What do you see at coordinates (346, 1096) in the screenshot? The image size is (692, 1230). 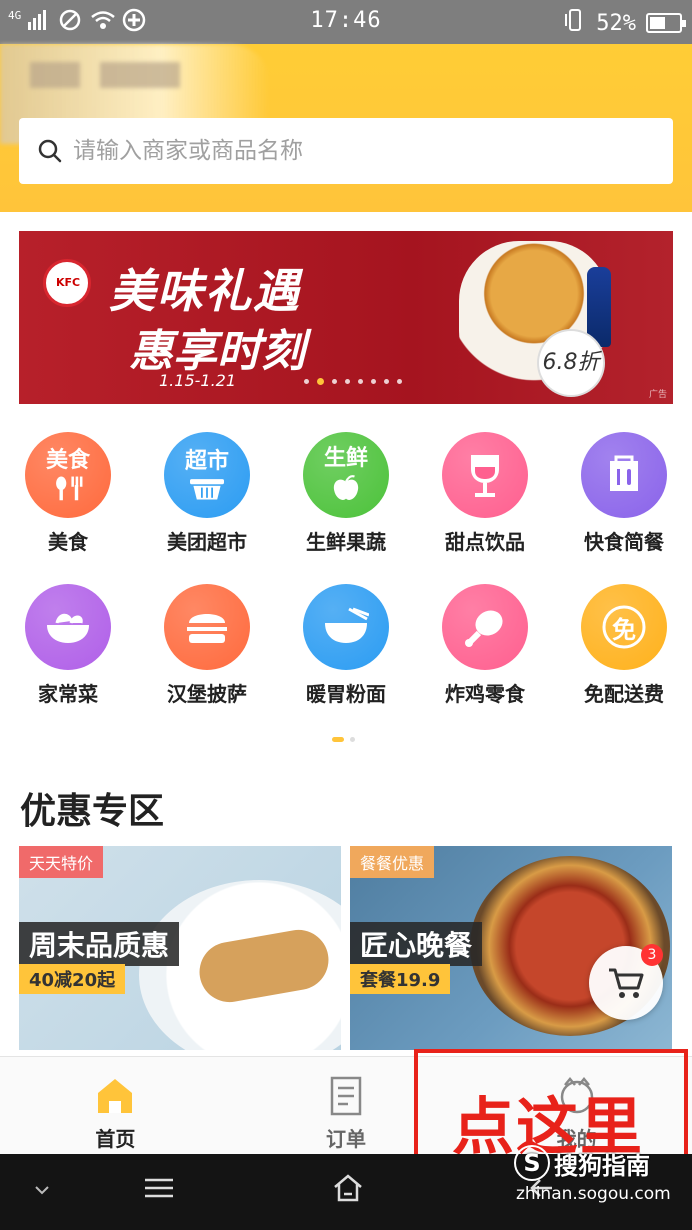 I see `orders-icon` at bounding box center [346, 1096].